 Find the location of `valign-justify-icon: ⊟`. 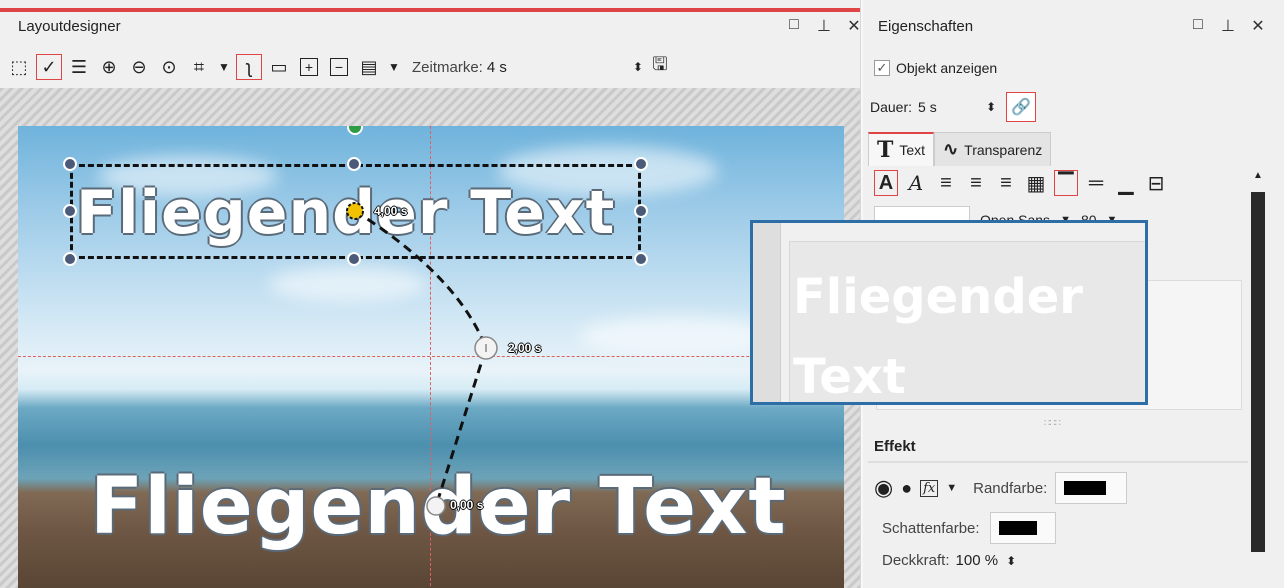

valign-justify-icon: ⊟ is located at coordinates (1156, 183).